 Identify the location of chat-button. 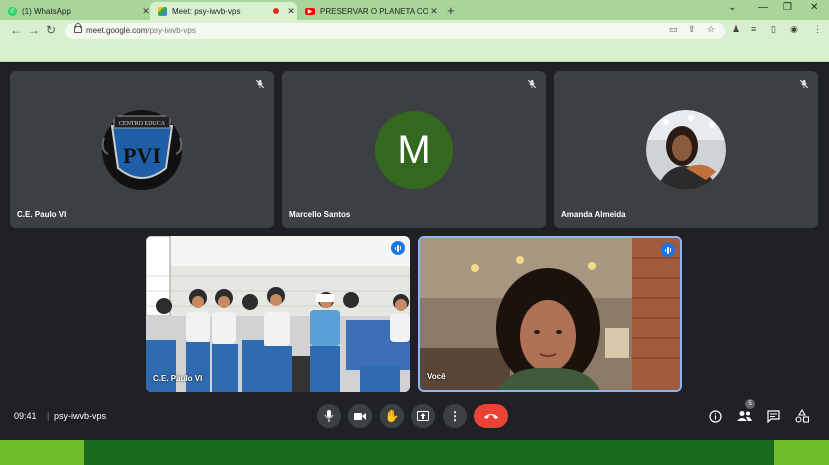
(773, 416).